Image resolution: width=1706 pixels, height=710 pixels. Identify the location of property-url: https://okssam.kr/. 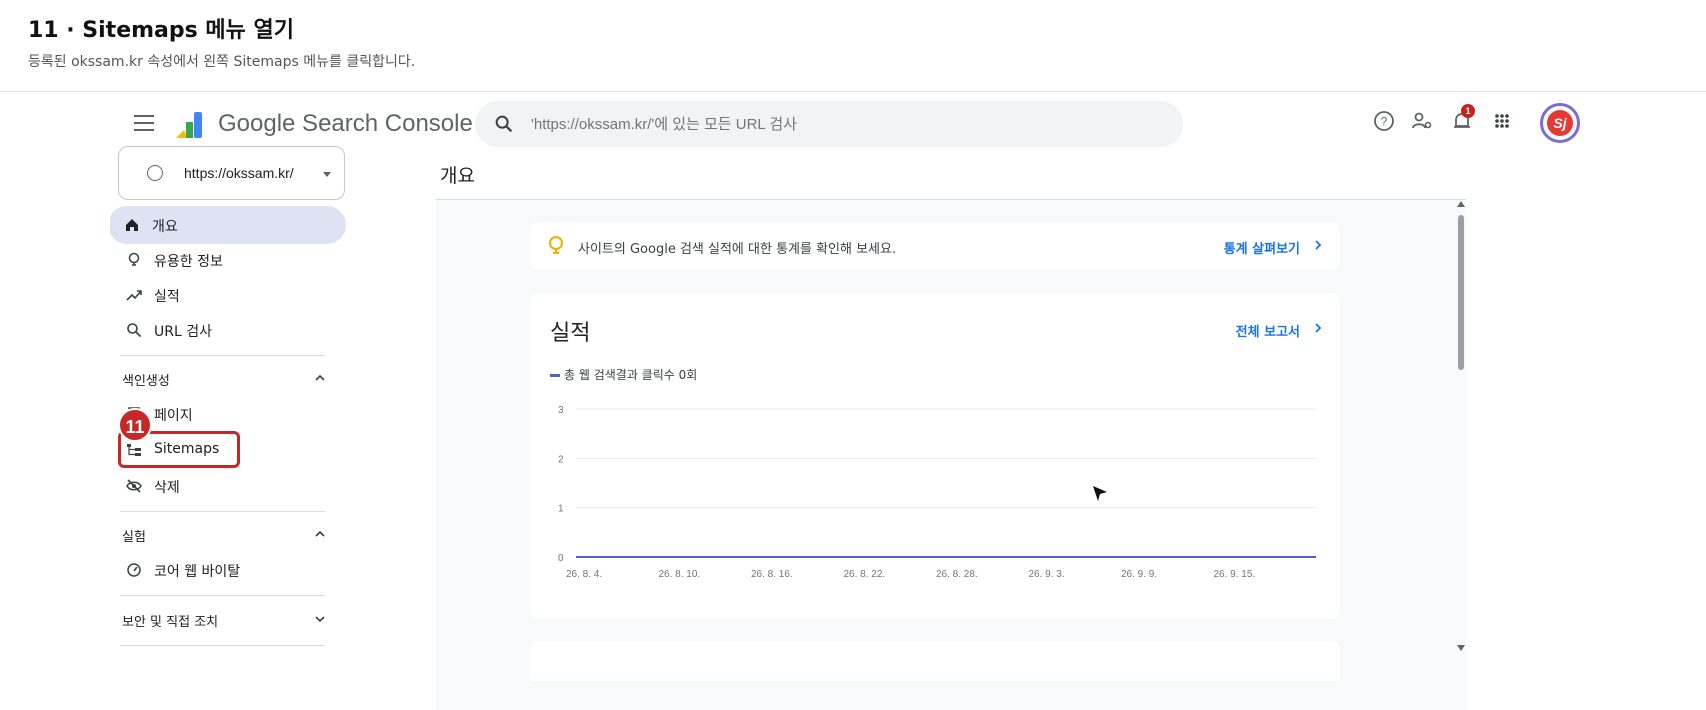
(239, 173).